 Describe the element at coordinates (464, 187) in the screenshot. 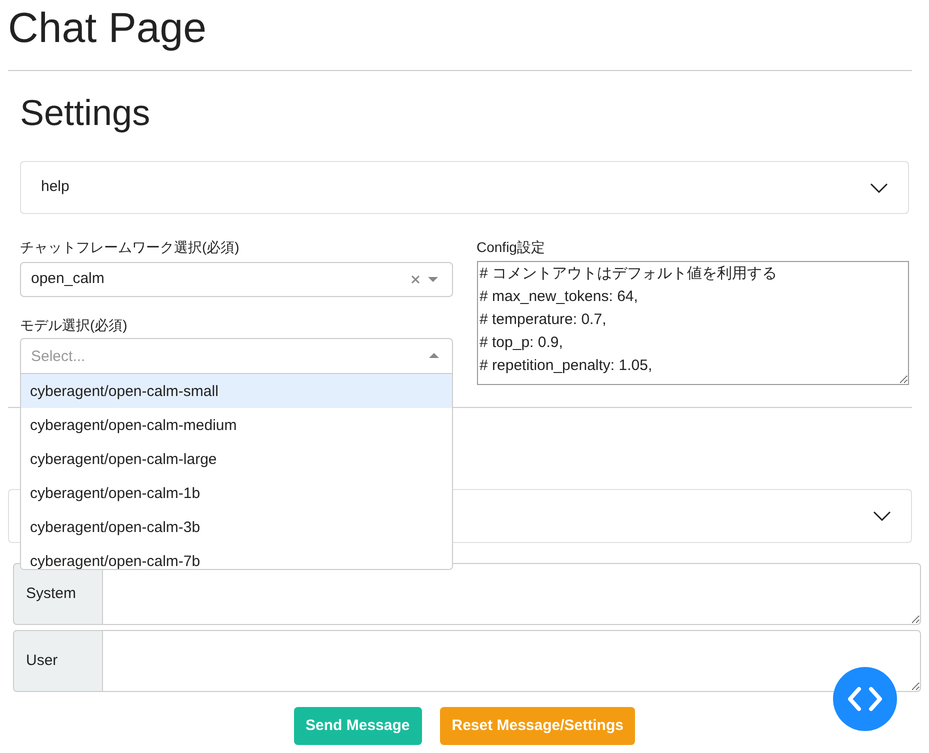

I see `help-accordion: help` at that location.